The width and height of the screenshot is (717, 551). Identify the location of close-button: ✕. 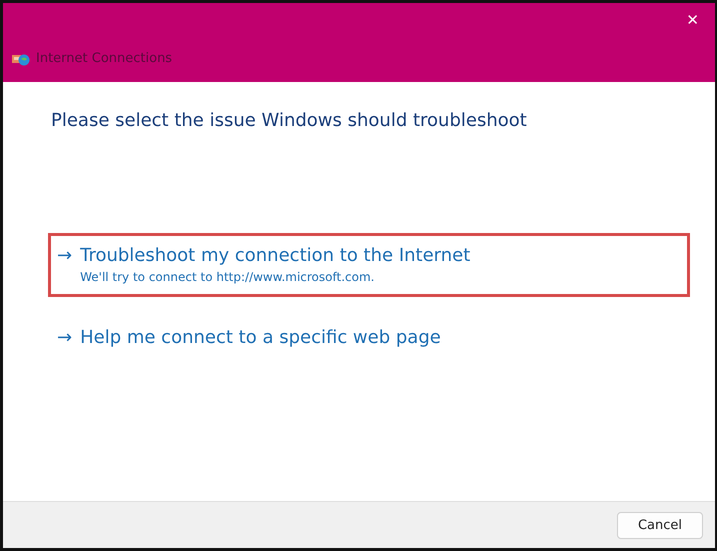
(692, 20).